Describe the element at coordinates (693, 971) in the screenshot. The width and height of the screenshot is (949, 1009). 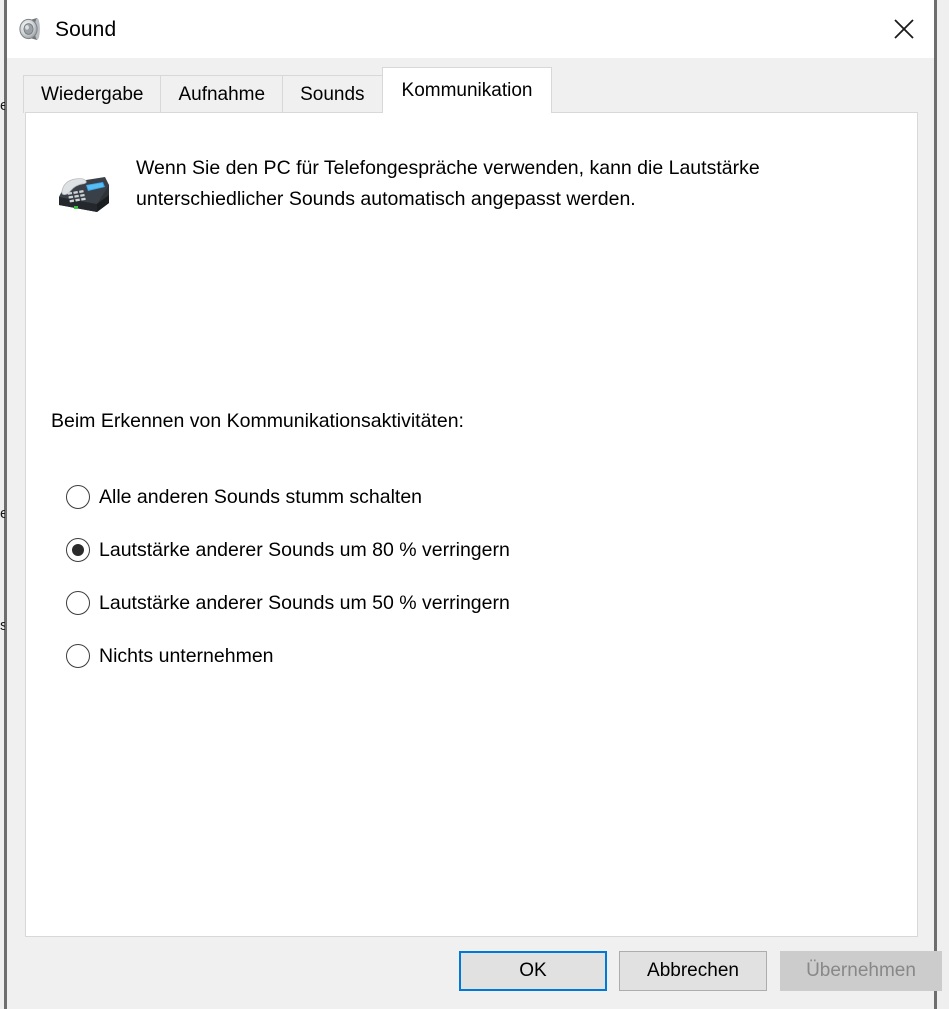
I see `cancel-button: Abbrechen` at that location.